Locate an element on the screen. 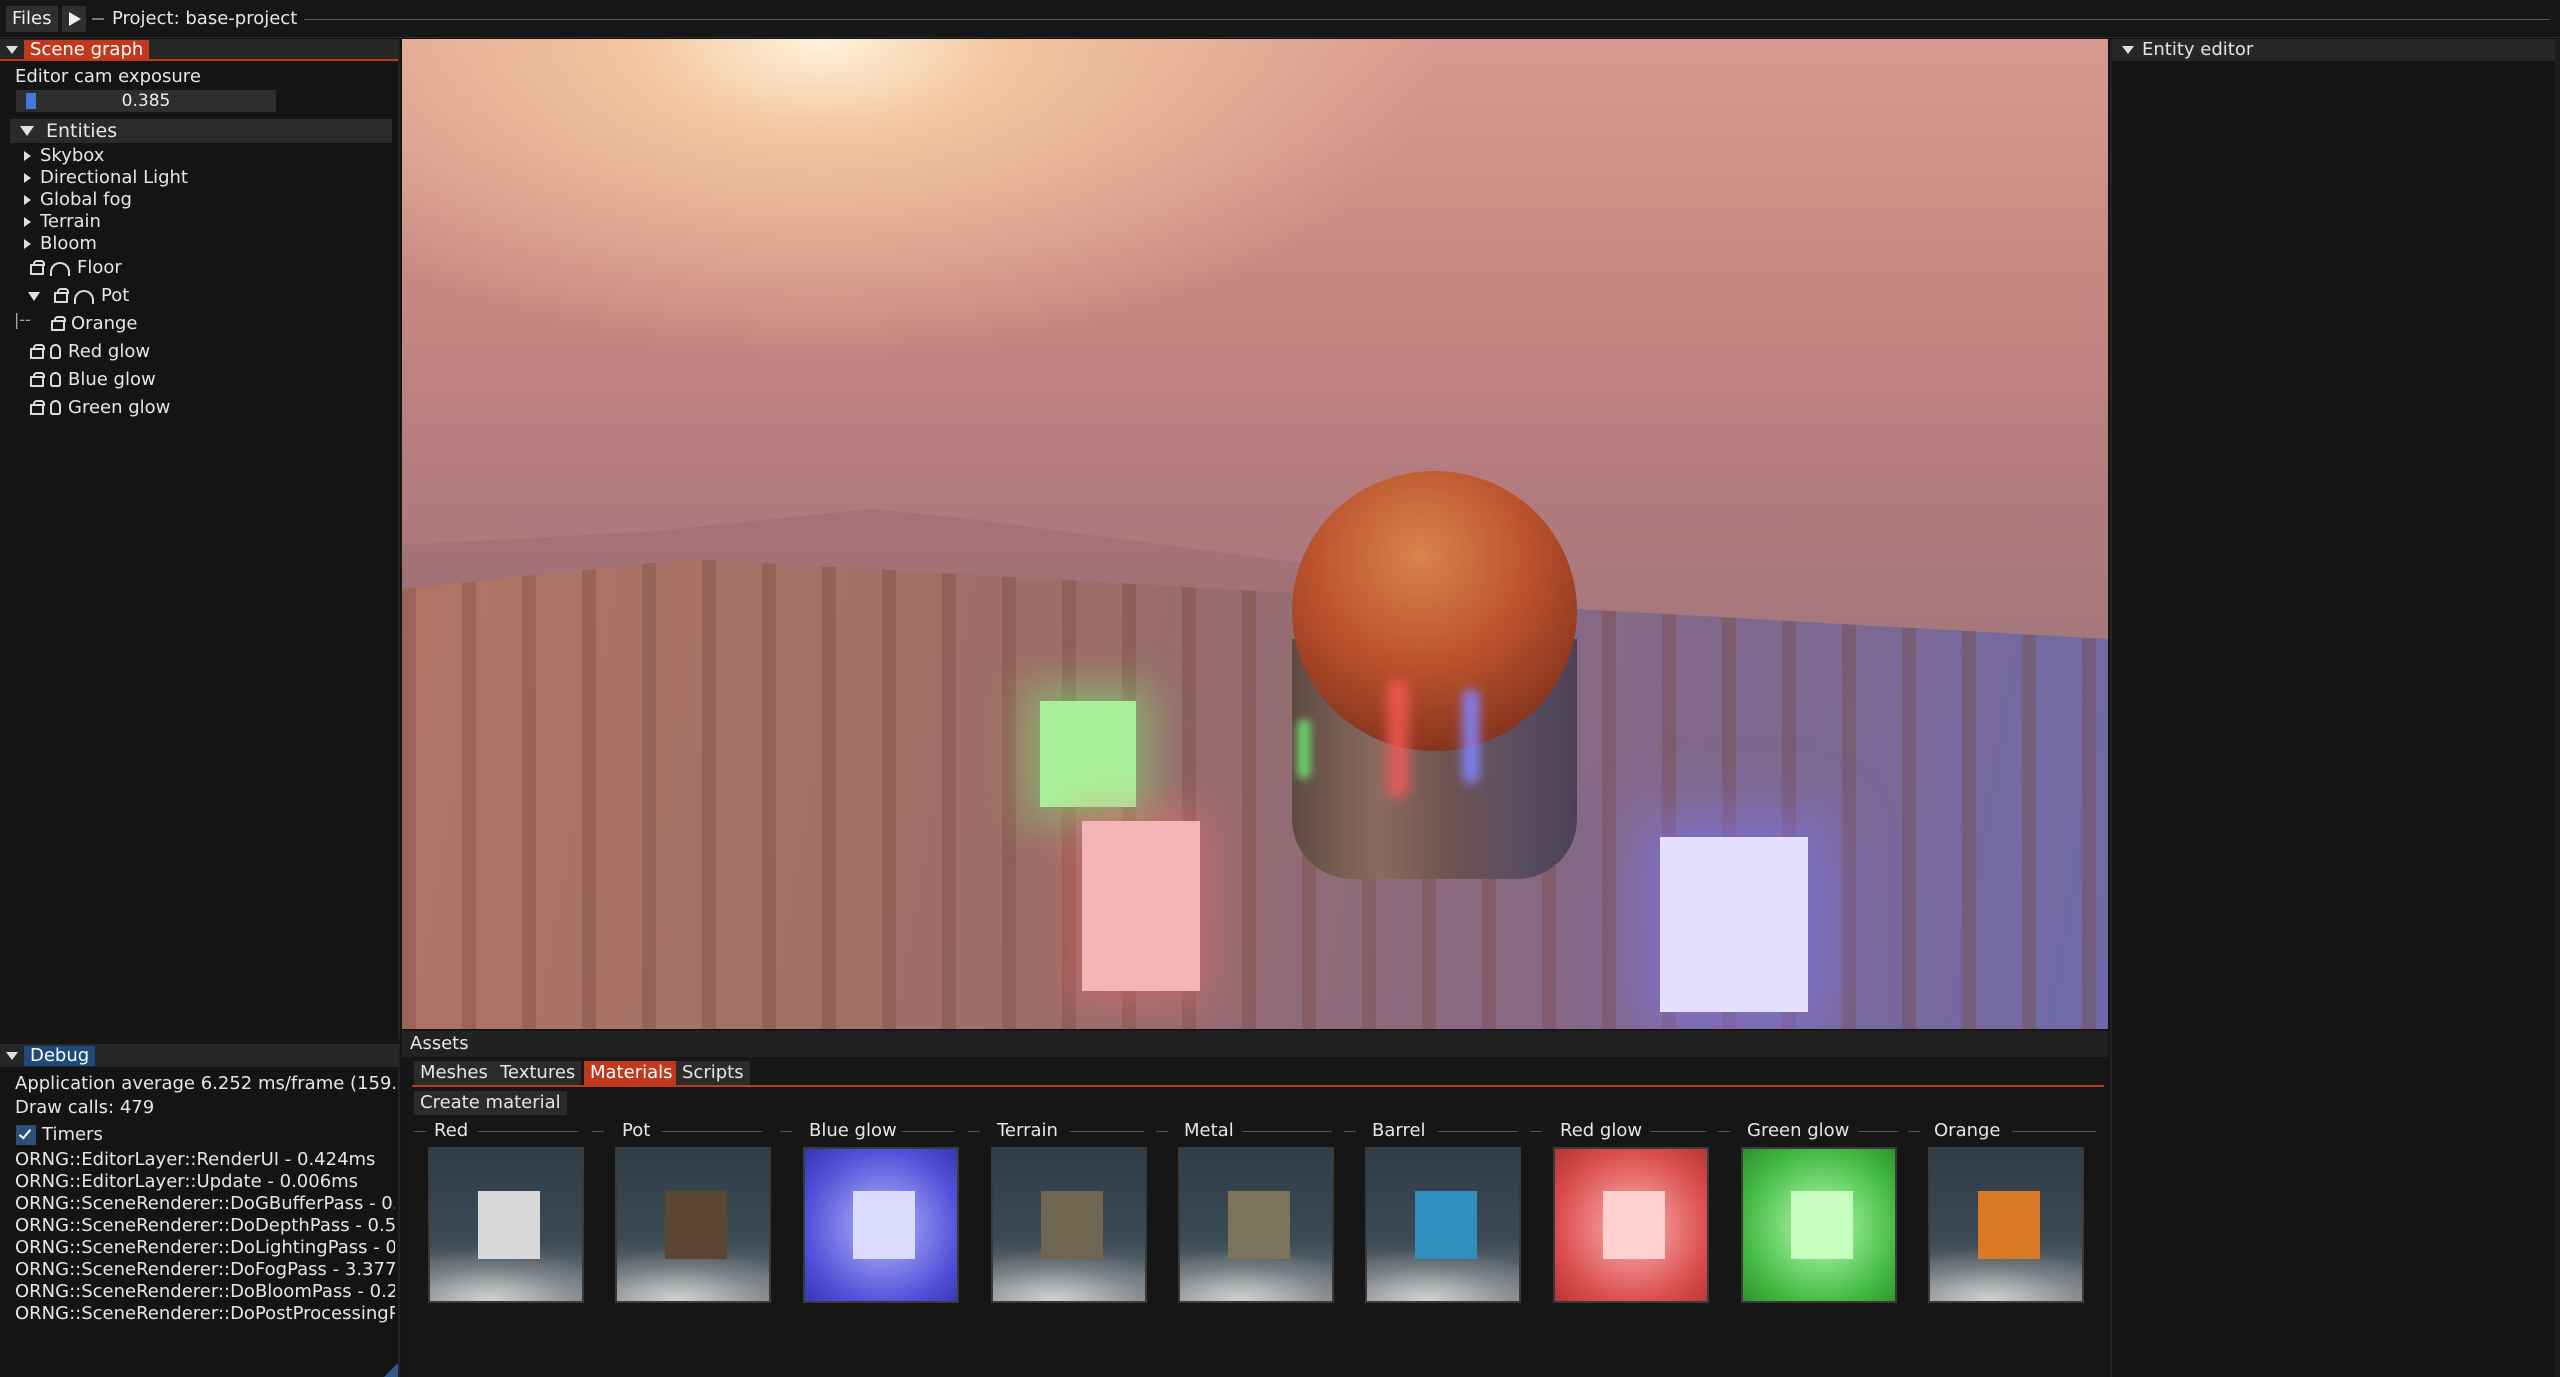 The image size is (2560, 1377). tab-materials: Materials is located at coordinates (631, 1073).